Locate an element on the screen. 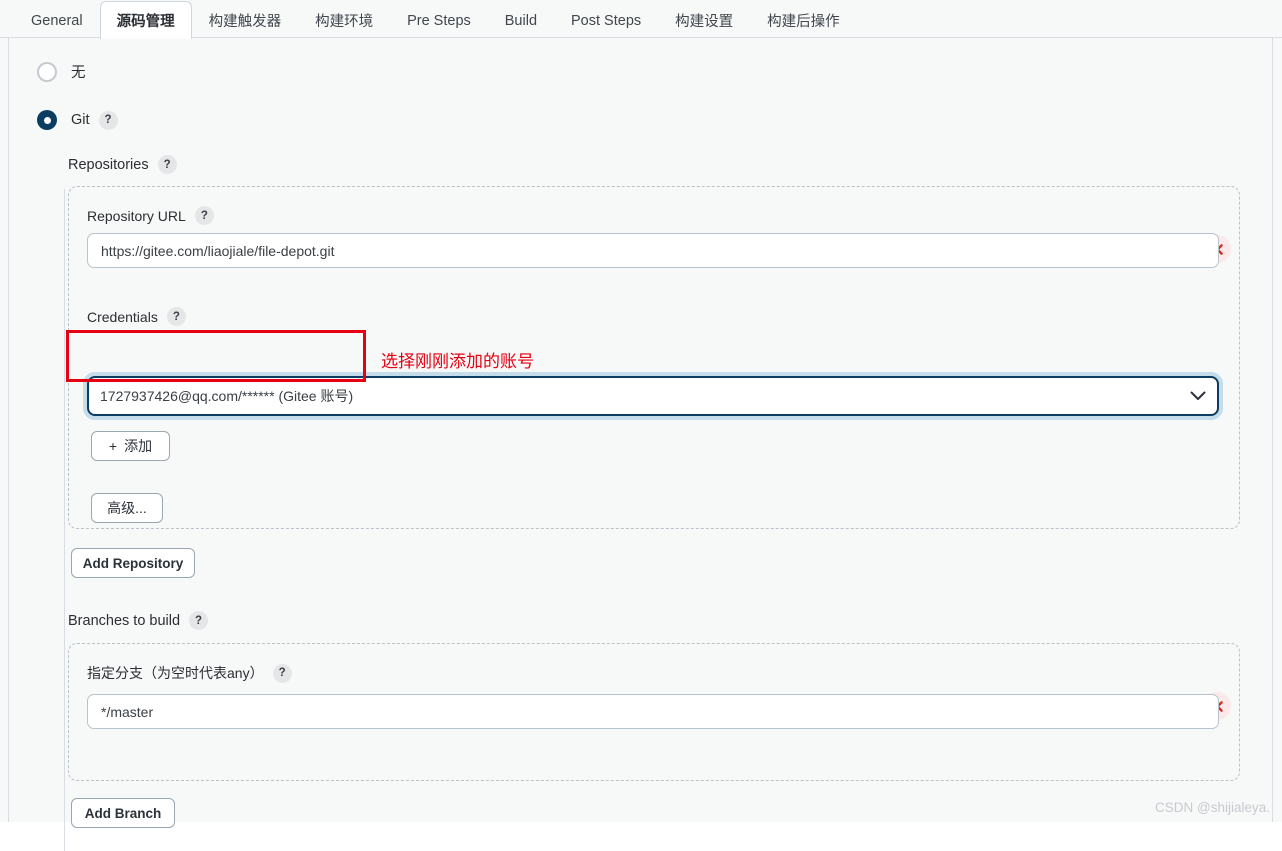 This screenshot has width=1282, height=851. tab-scm: 源码管理 is located at coordinates (145, 20).